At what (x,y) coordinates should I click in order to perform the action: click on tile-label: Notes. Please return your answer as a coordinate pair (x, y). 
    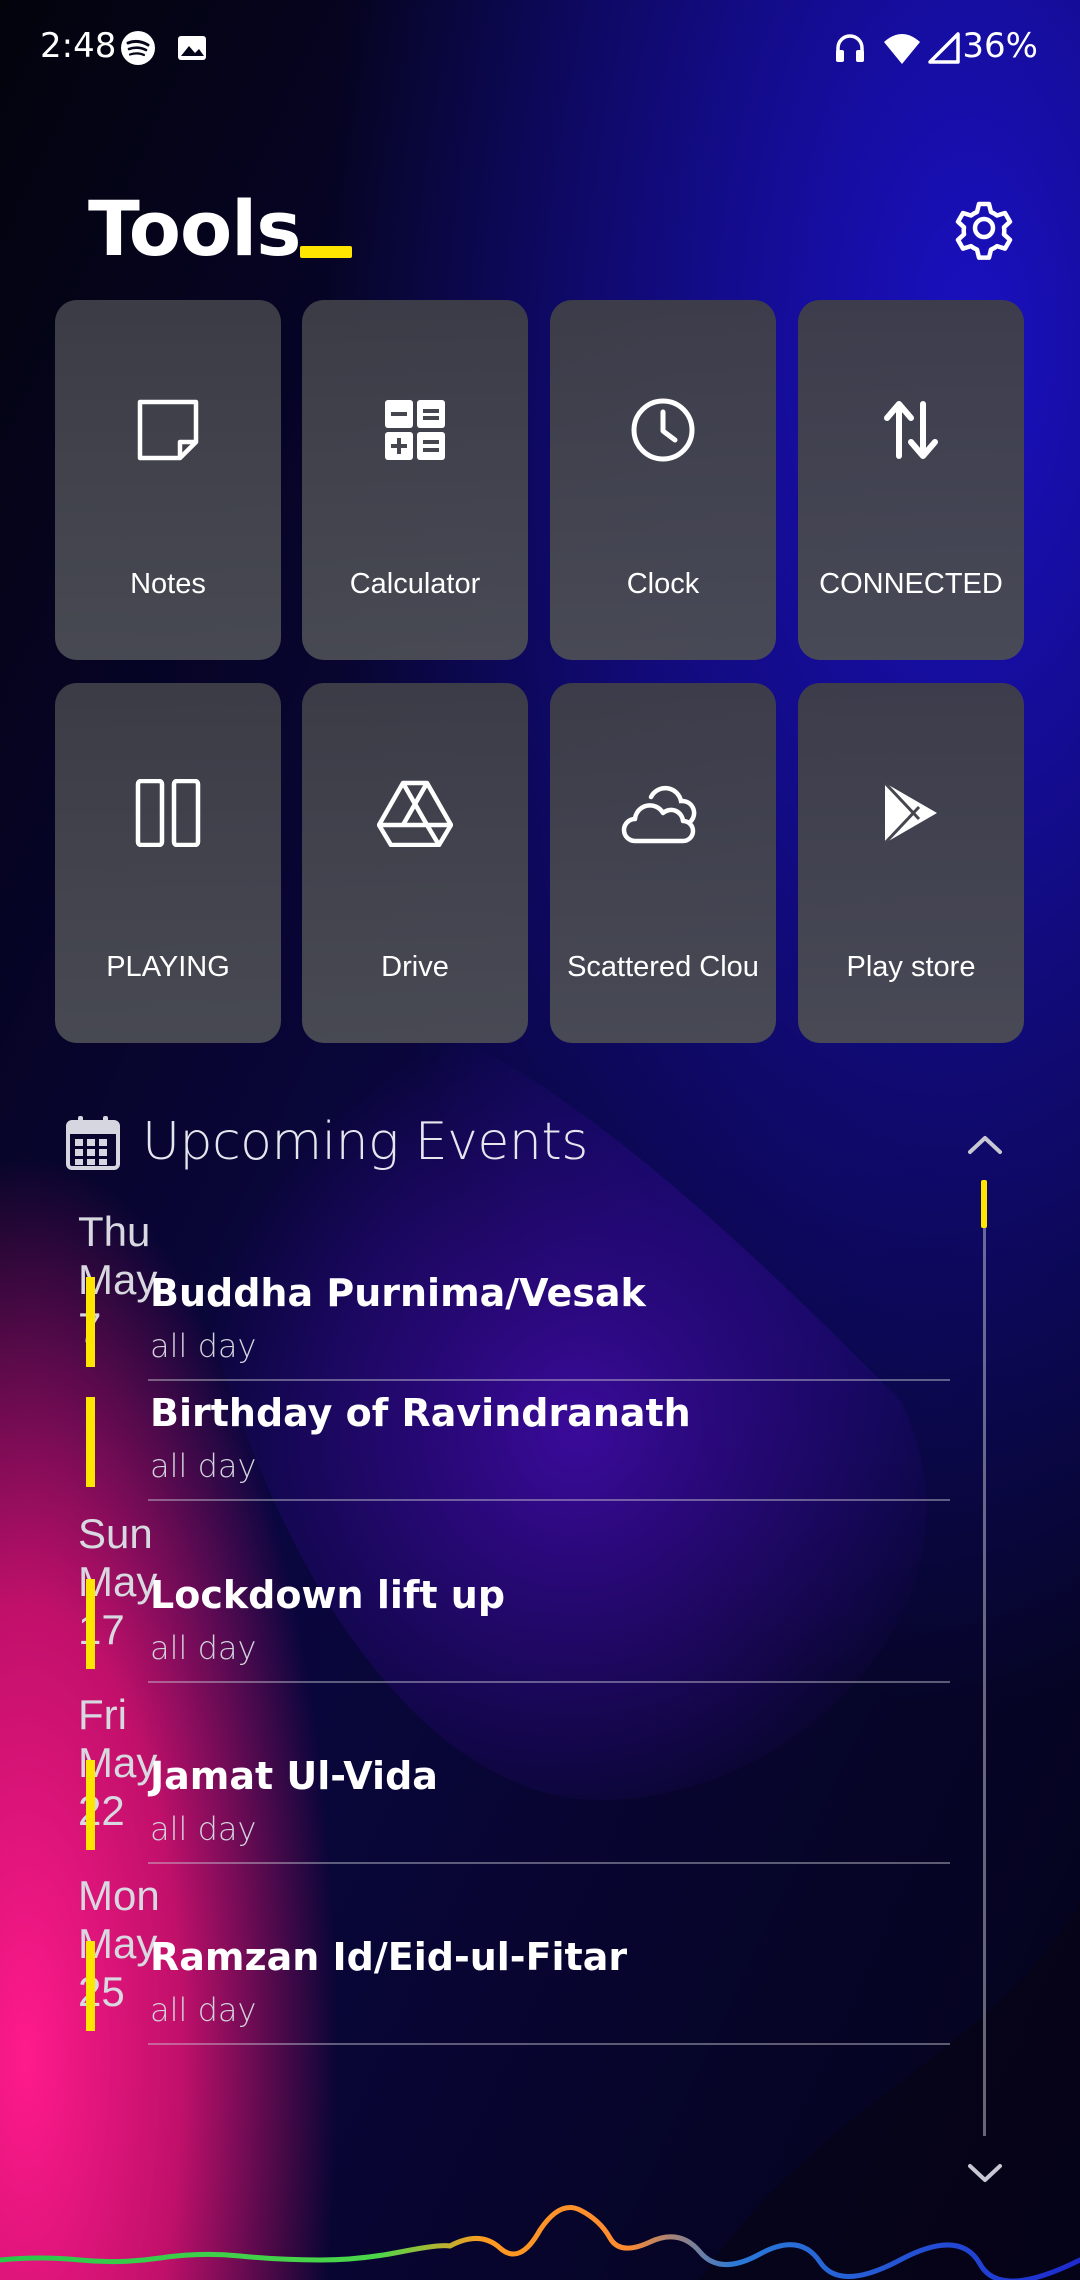
    Looking at the image, I should click on (168, 584).